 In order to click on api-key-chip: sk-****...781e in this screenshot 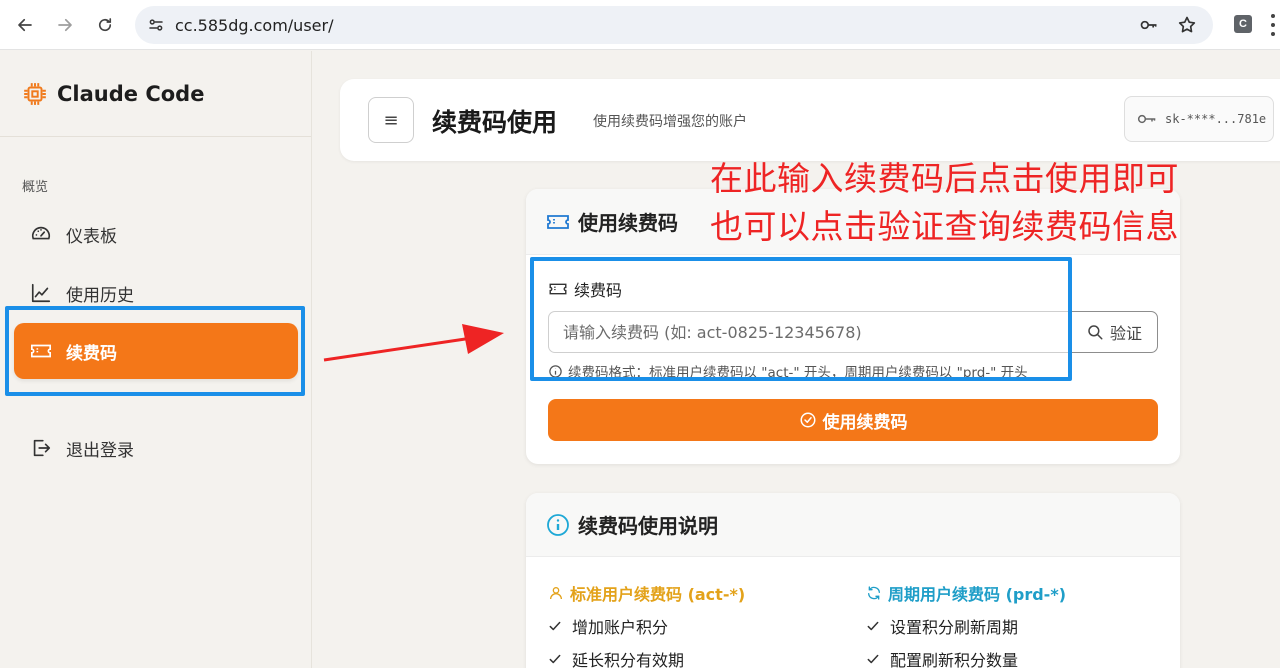, I will do `click(1199, 119)`.